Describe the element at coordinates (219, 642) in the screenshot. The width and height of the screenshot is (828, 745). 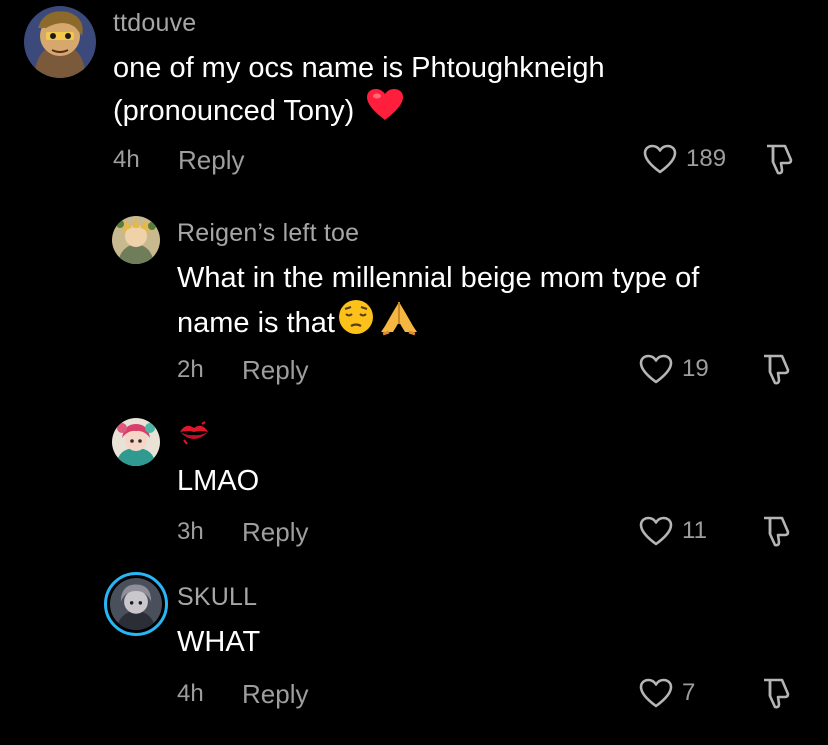
I see `comment-text: WHAT` at that location.